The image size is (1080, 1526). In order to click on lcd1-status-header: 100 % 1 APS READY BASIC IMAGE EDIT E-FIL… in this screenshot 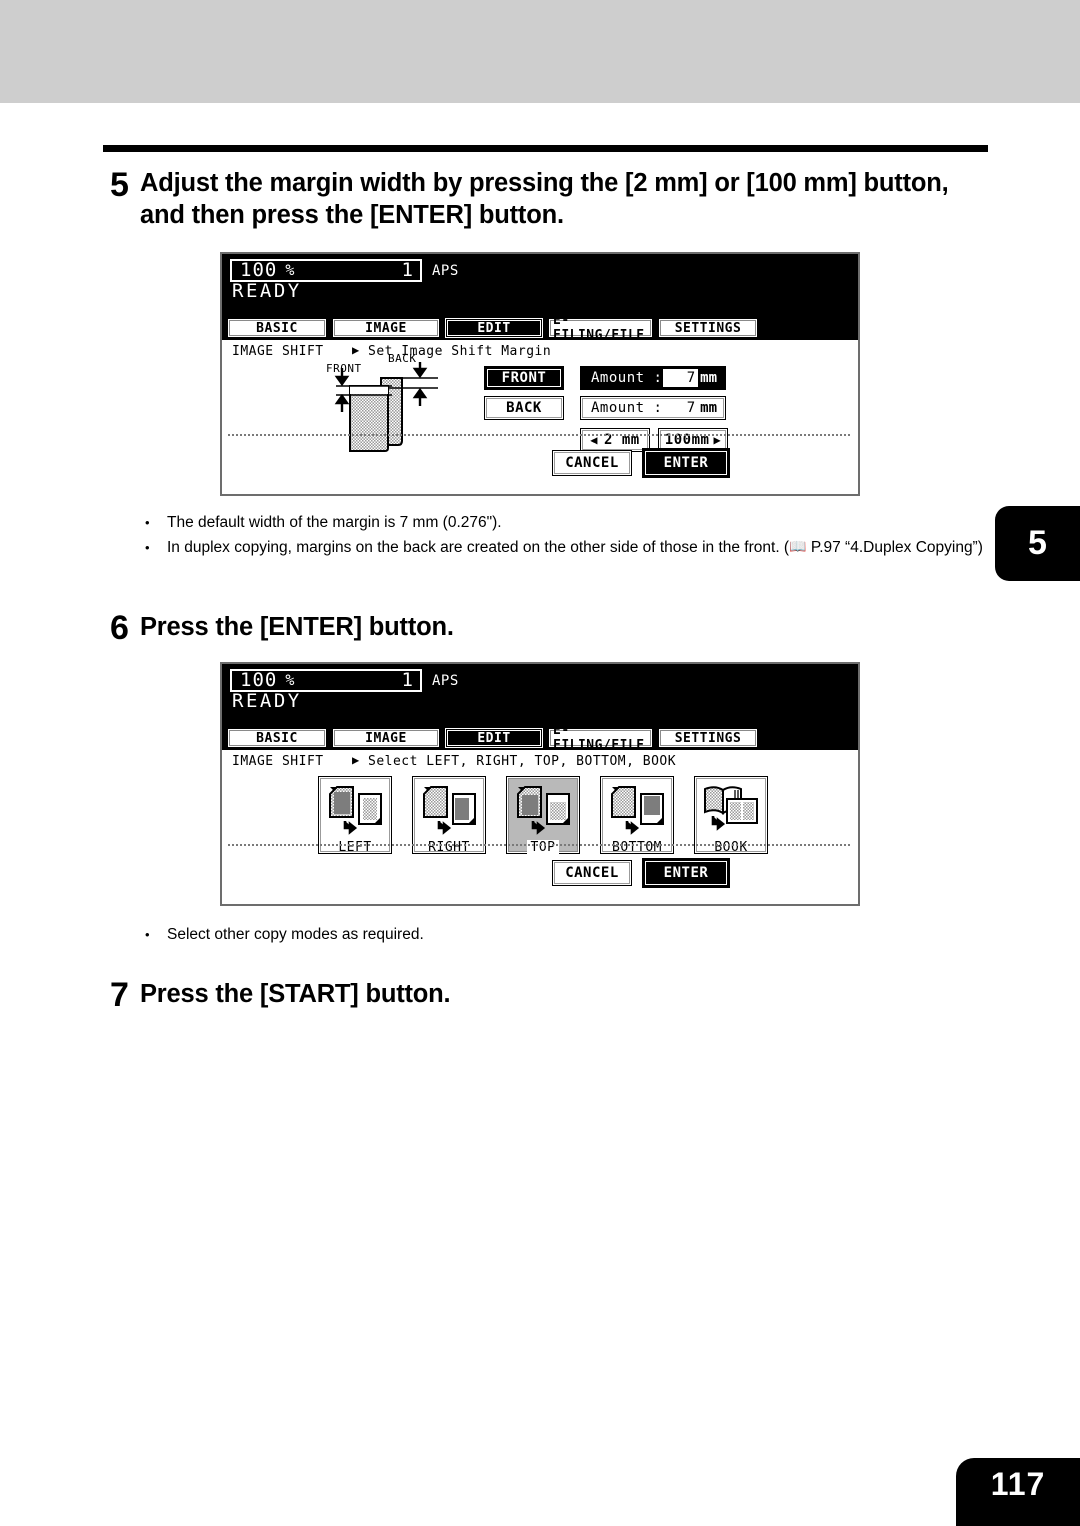, I will do `click(540, 298)`.